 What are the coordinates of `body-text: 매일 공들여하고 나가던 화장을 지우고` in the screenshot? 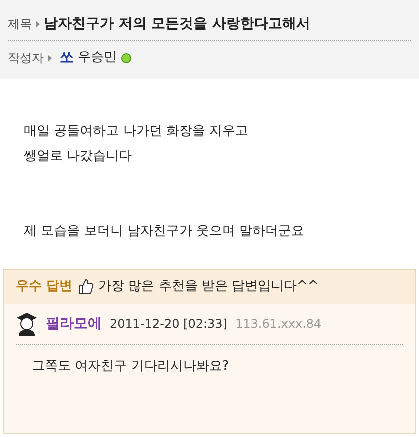 It's located at (137, 132).